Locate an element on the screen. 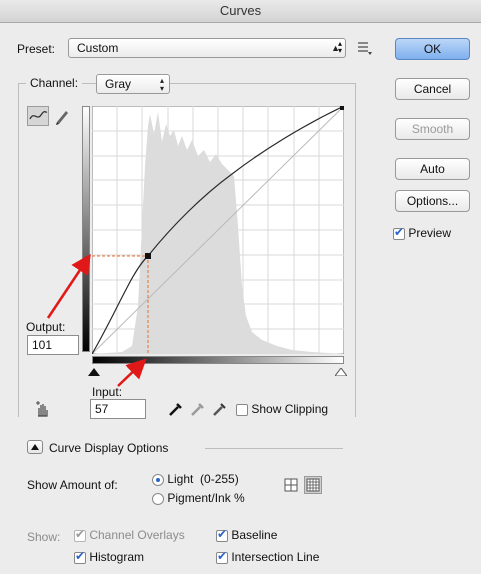 The image size is (481, 574). intersection-line-check-icon is located at coordinates (222, 556).